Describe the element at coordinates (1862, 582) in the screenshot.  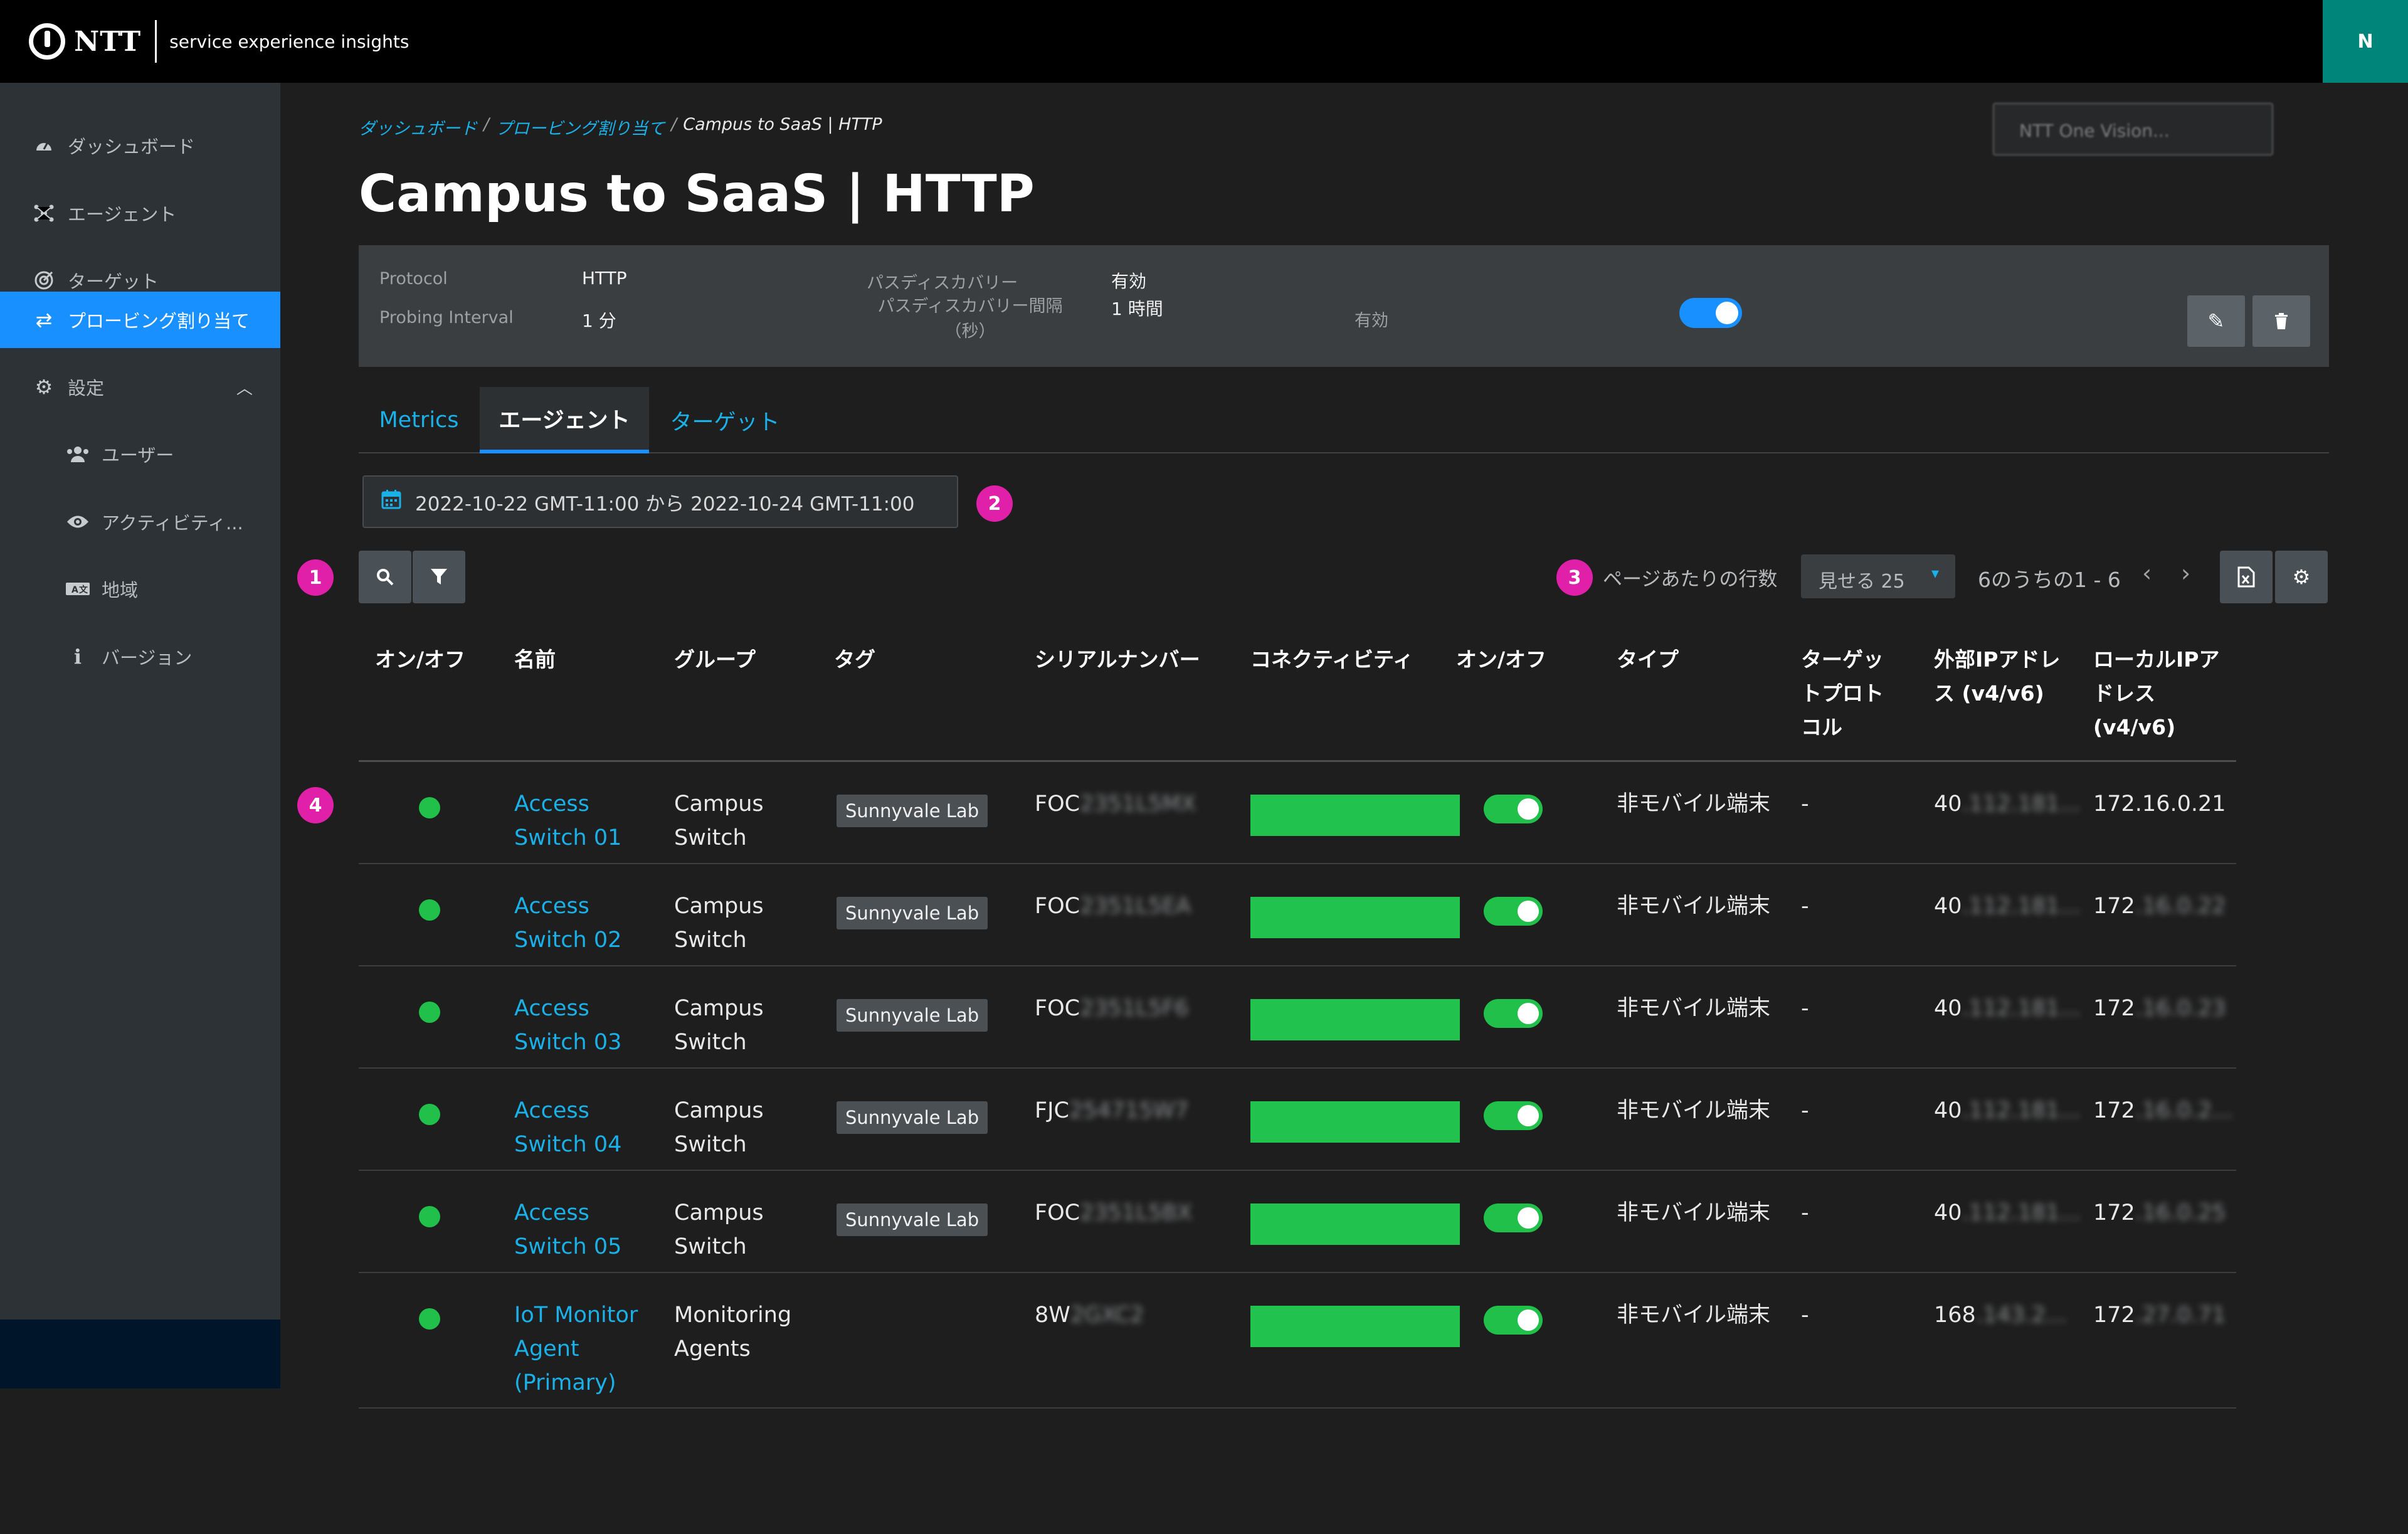
I see `rows-per-page-value: 見せる 25` at that location.